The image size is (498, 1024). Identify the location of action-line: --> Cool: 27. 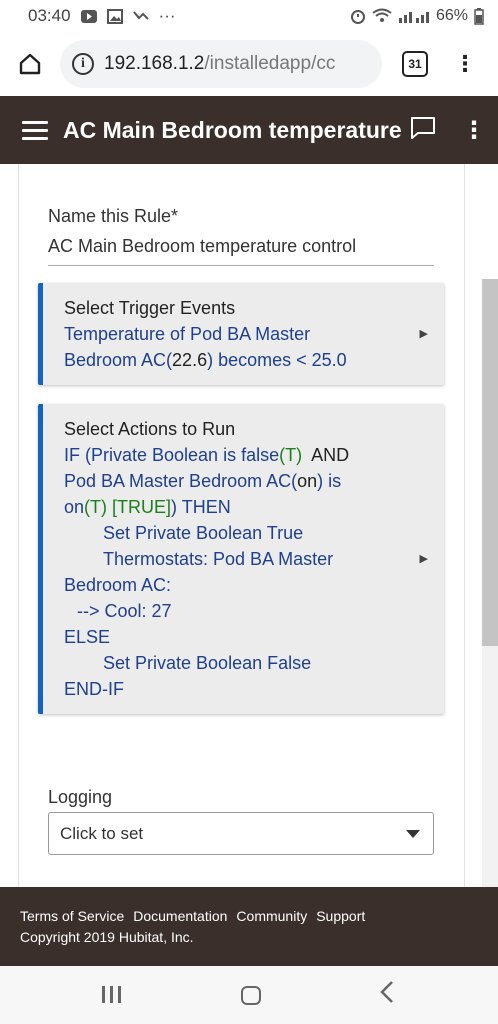
(124, 611).